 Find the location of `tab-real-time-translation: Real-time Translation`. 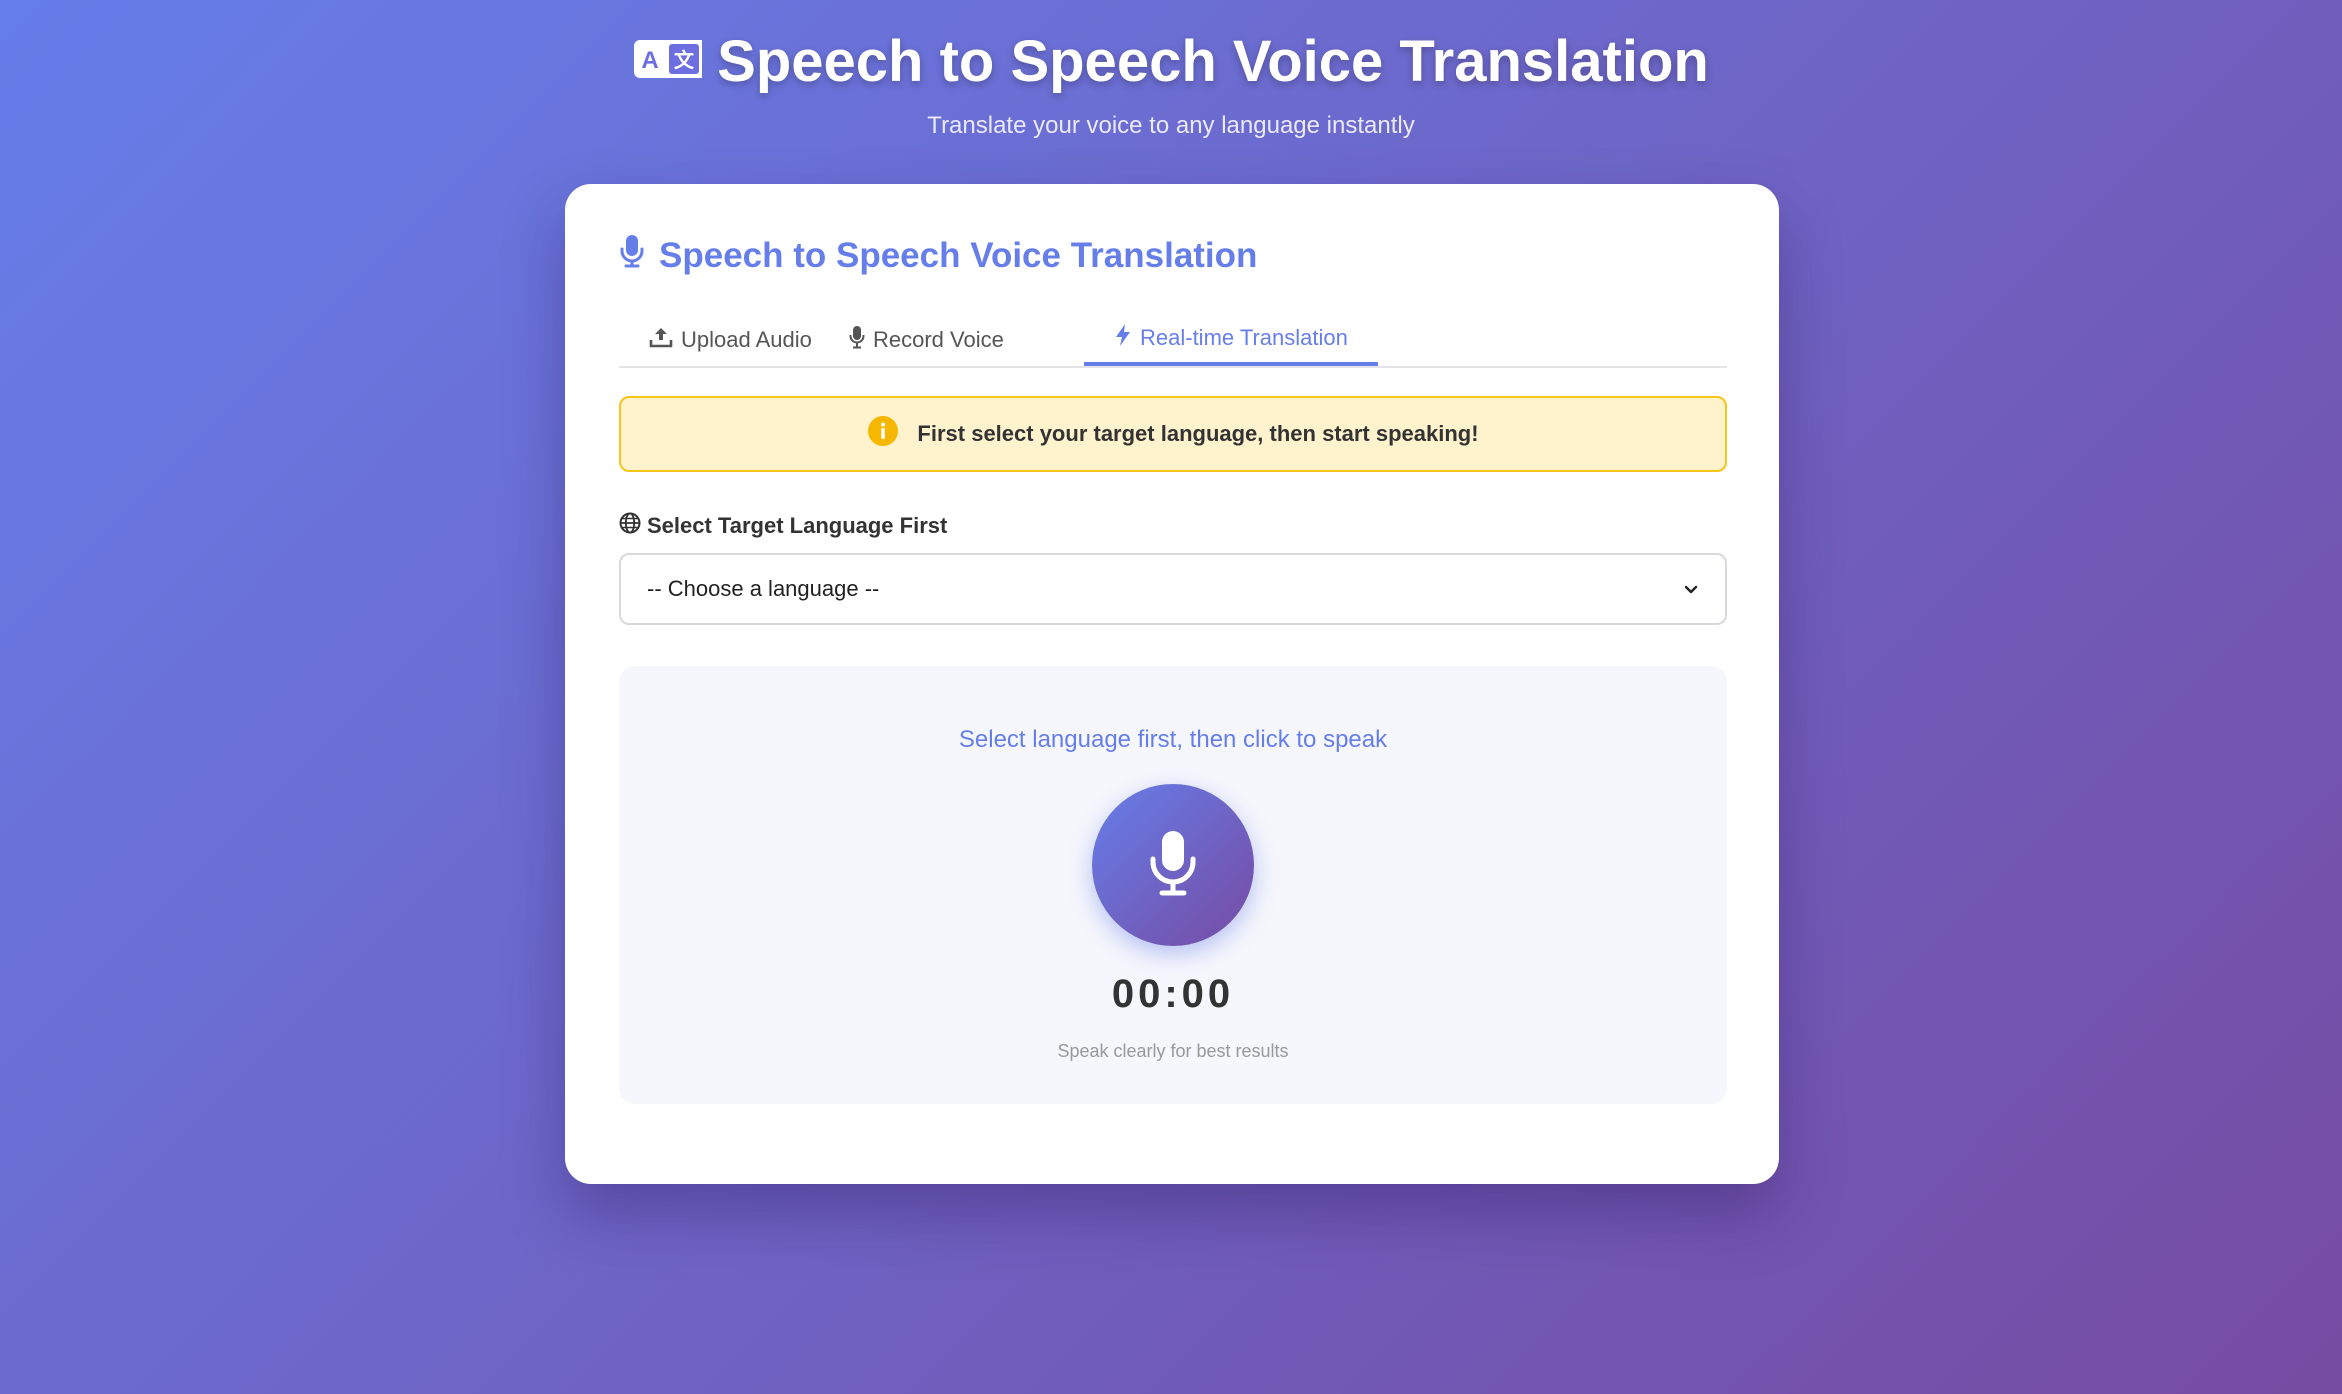

tab-real-time-translation: Real-time Translation is located at coordinates (1231, 340).